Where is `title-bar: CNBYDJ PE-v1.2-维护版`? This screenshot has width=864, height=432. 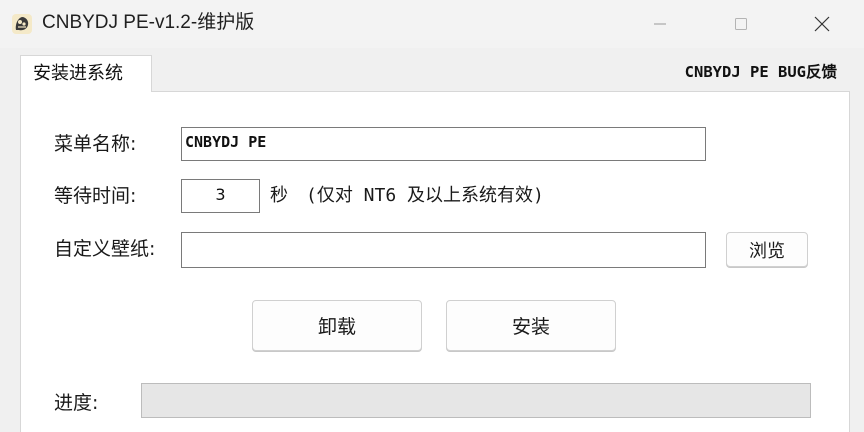
title-bar: CNBYDJ PE-v1.2-维护版 is located at coordinates (432, 24).